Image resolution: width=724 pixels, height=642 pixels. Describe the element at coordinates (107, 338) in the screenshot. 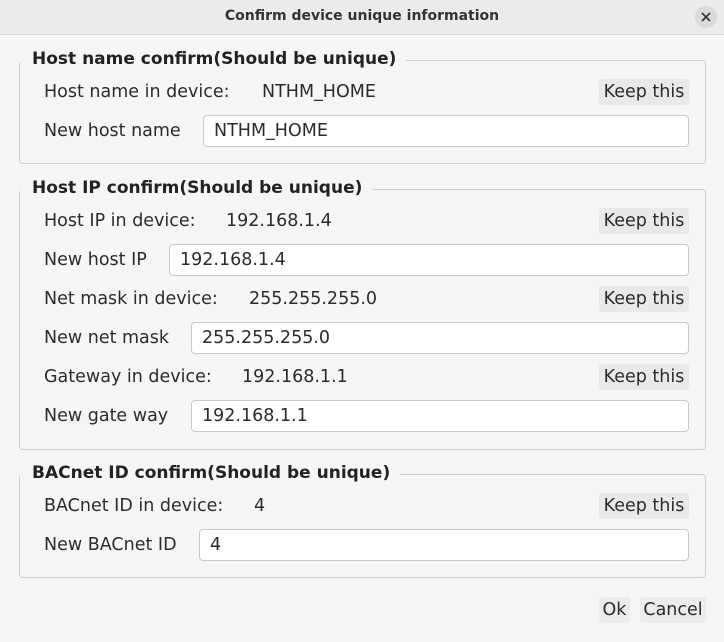

I see `new-net-mask-label: New net mask` at that location.